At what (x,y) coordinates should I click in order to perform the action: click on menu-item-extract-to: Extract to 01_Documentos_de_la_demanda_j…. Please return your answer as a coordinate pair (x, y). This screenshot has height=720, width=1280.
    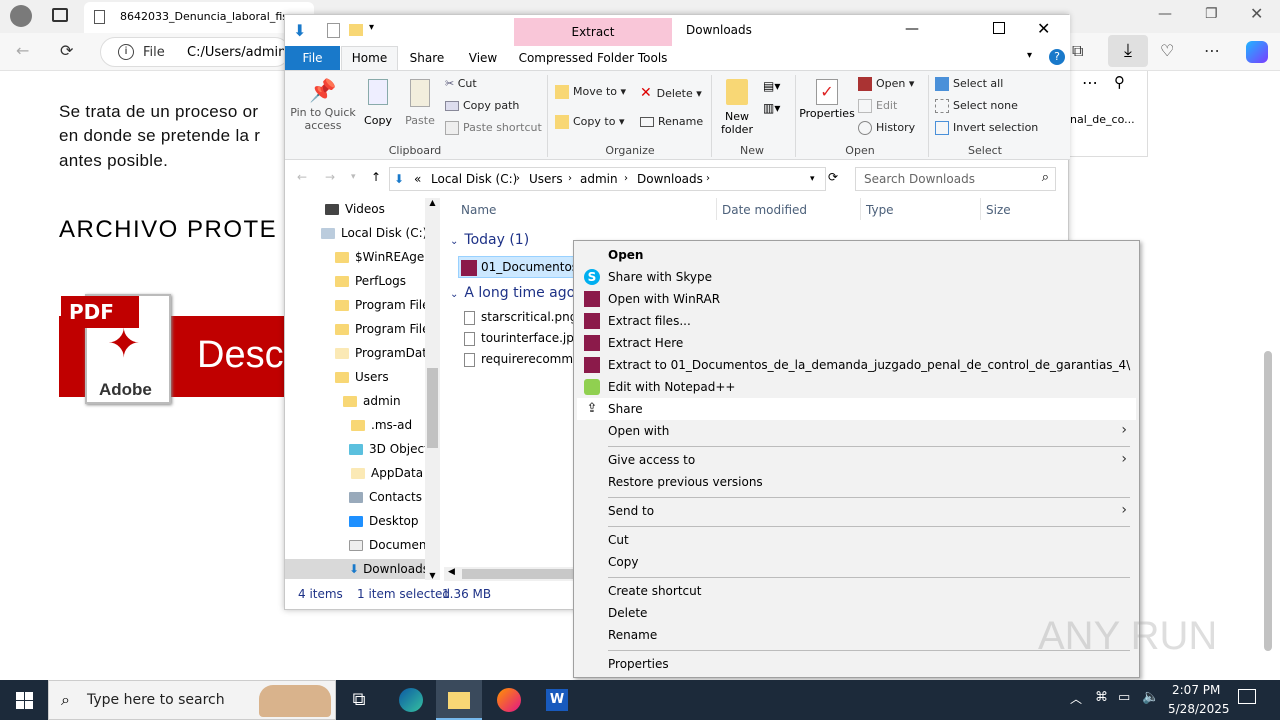
    Looking at the image, I should click on (869, 365).